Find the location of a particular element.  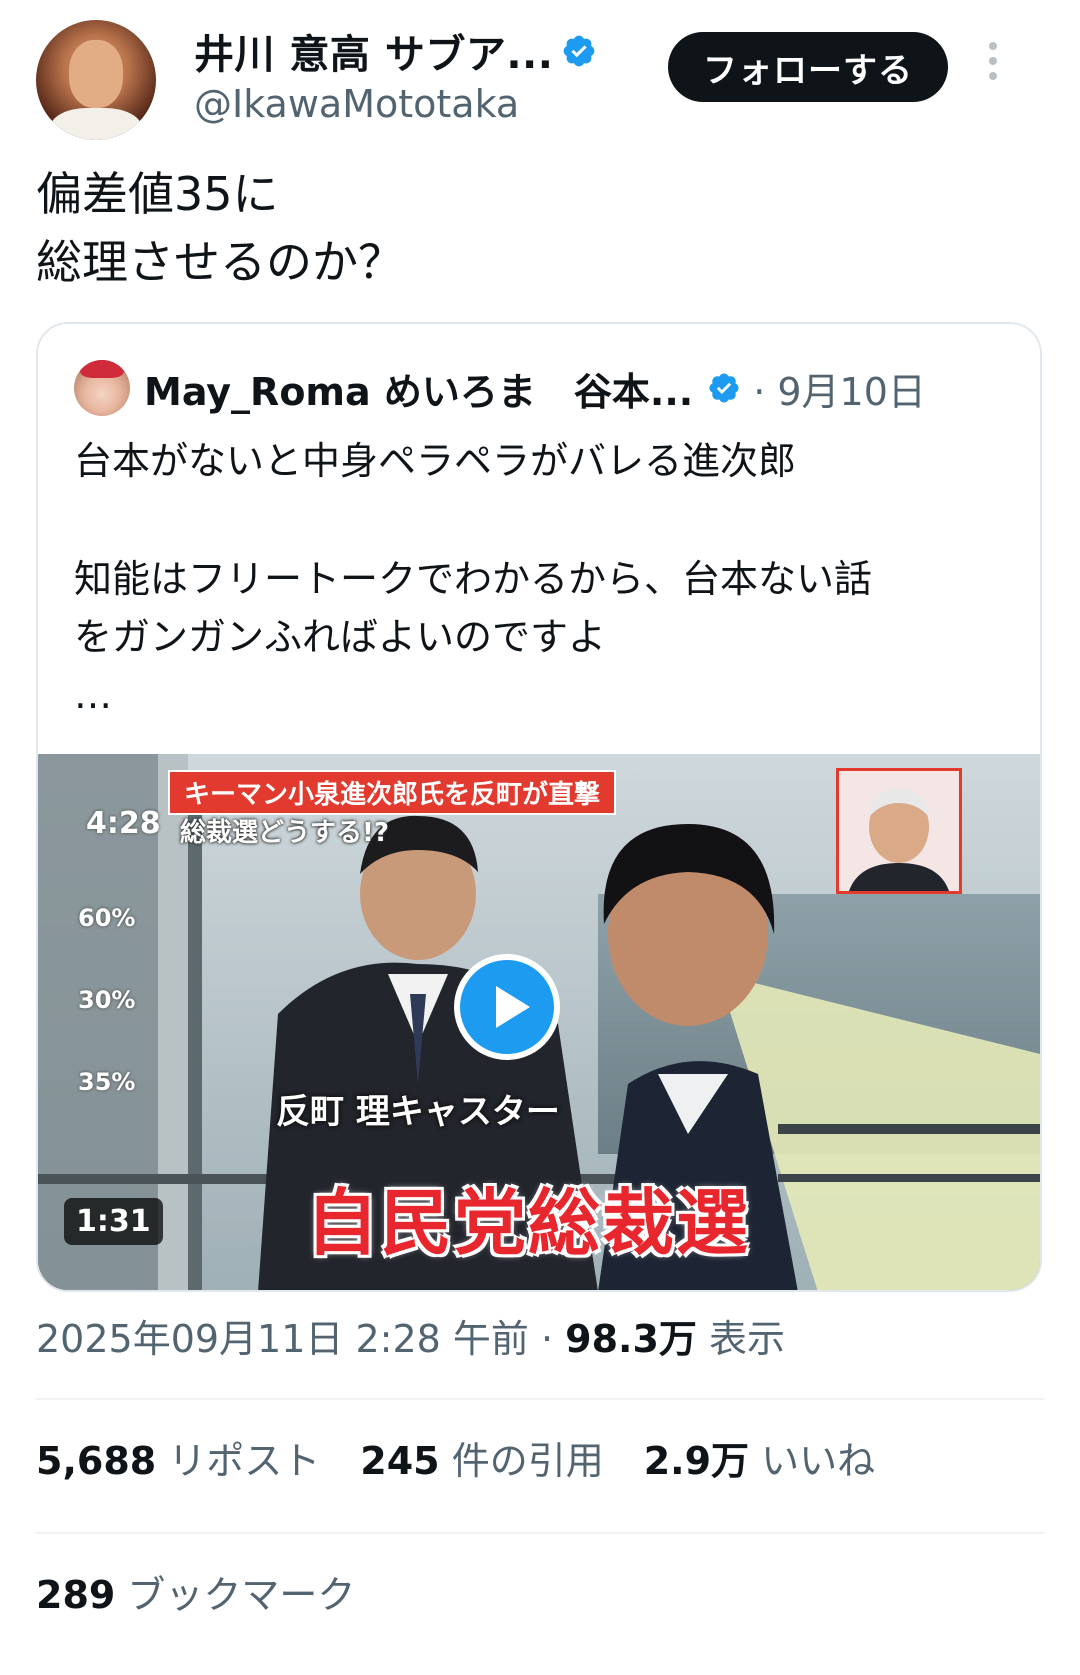

tweet-header: 井川 意高 サブア... @IkawaMototaka フォローする is located at coordinates (540, 79).